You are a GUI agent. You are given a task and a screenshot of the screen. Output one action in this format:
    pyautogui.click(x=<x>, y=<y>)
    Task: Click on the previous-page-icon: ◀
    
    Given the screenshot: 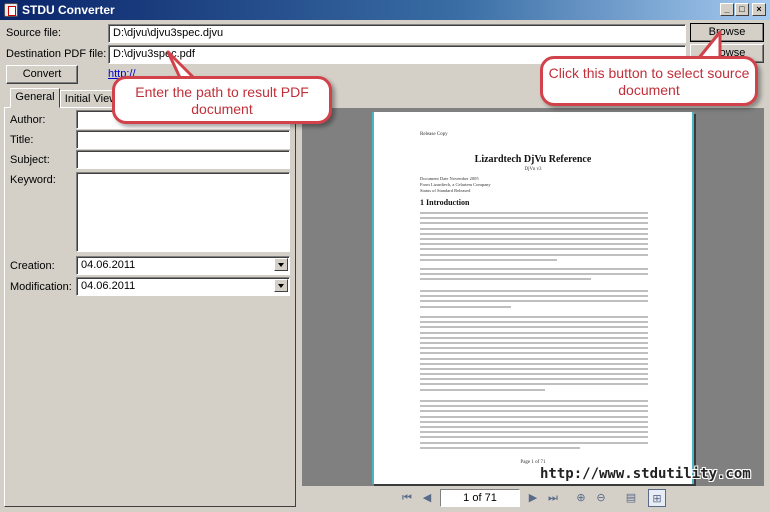 What is the action you would take?
    pyautogui.click(x=427, y=498)
    